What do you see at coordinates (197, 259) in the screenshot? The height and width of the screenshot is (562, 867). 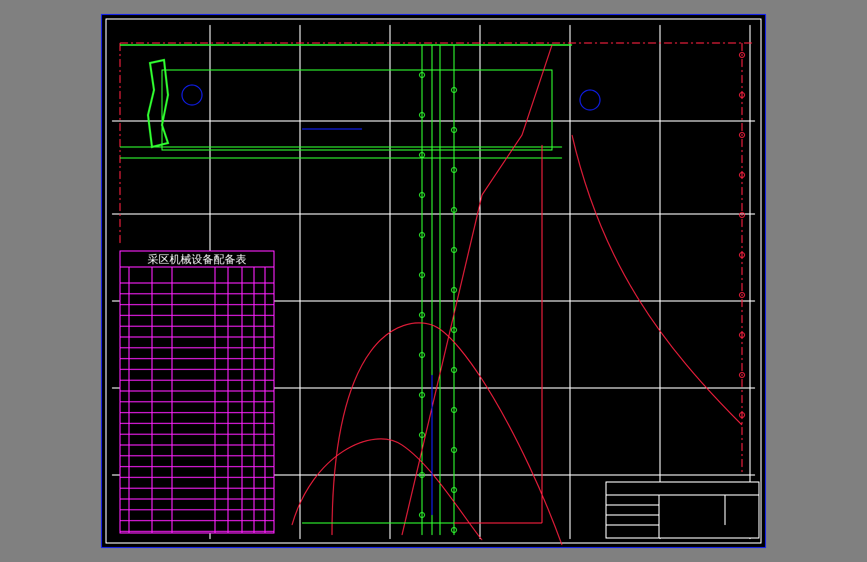 I see `table-title: 采区机械设备配备表` at bounding box center [197, 259].